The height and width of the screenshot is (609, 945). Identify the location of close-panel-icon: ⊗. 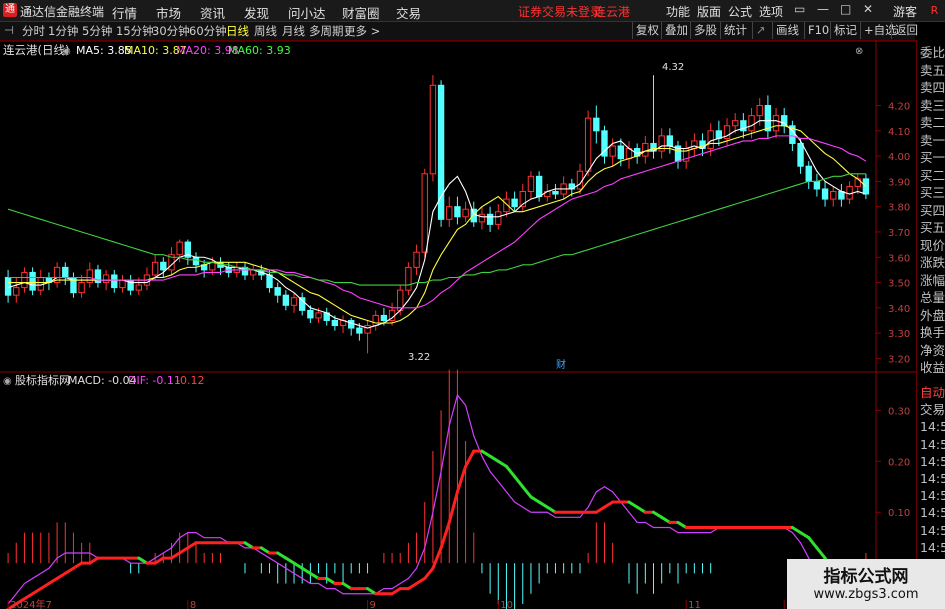
(859, 51).